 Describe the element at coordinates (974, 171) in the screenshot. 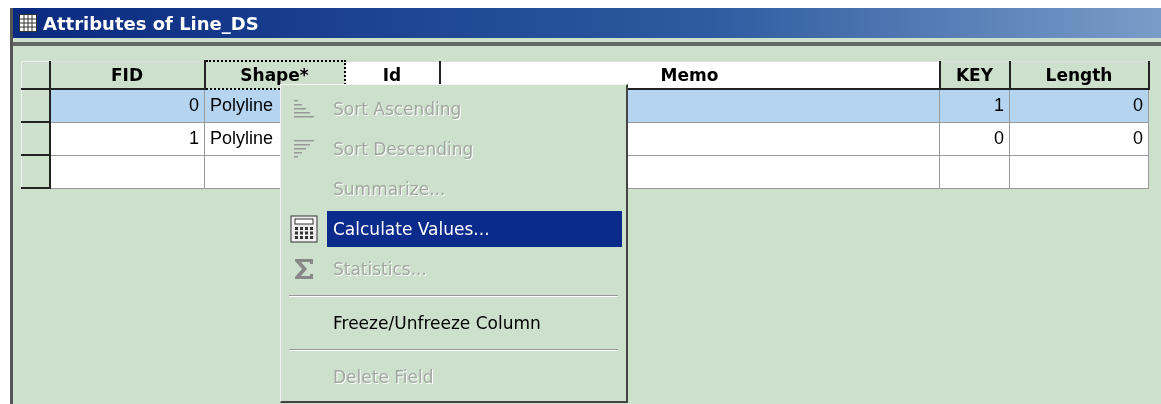

I see `table-cell` at that location.